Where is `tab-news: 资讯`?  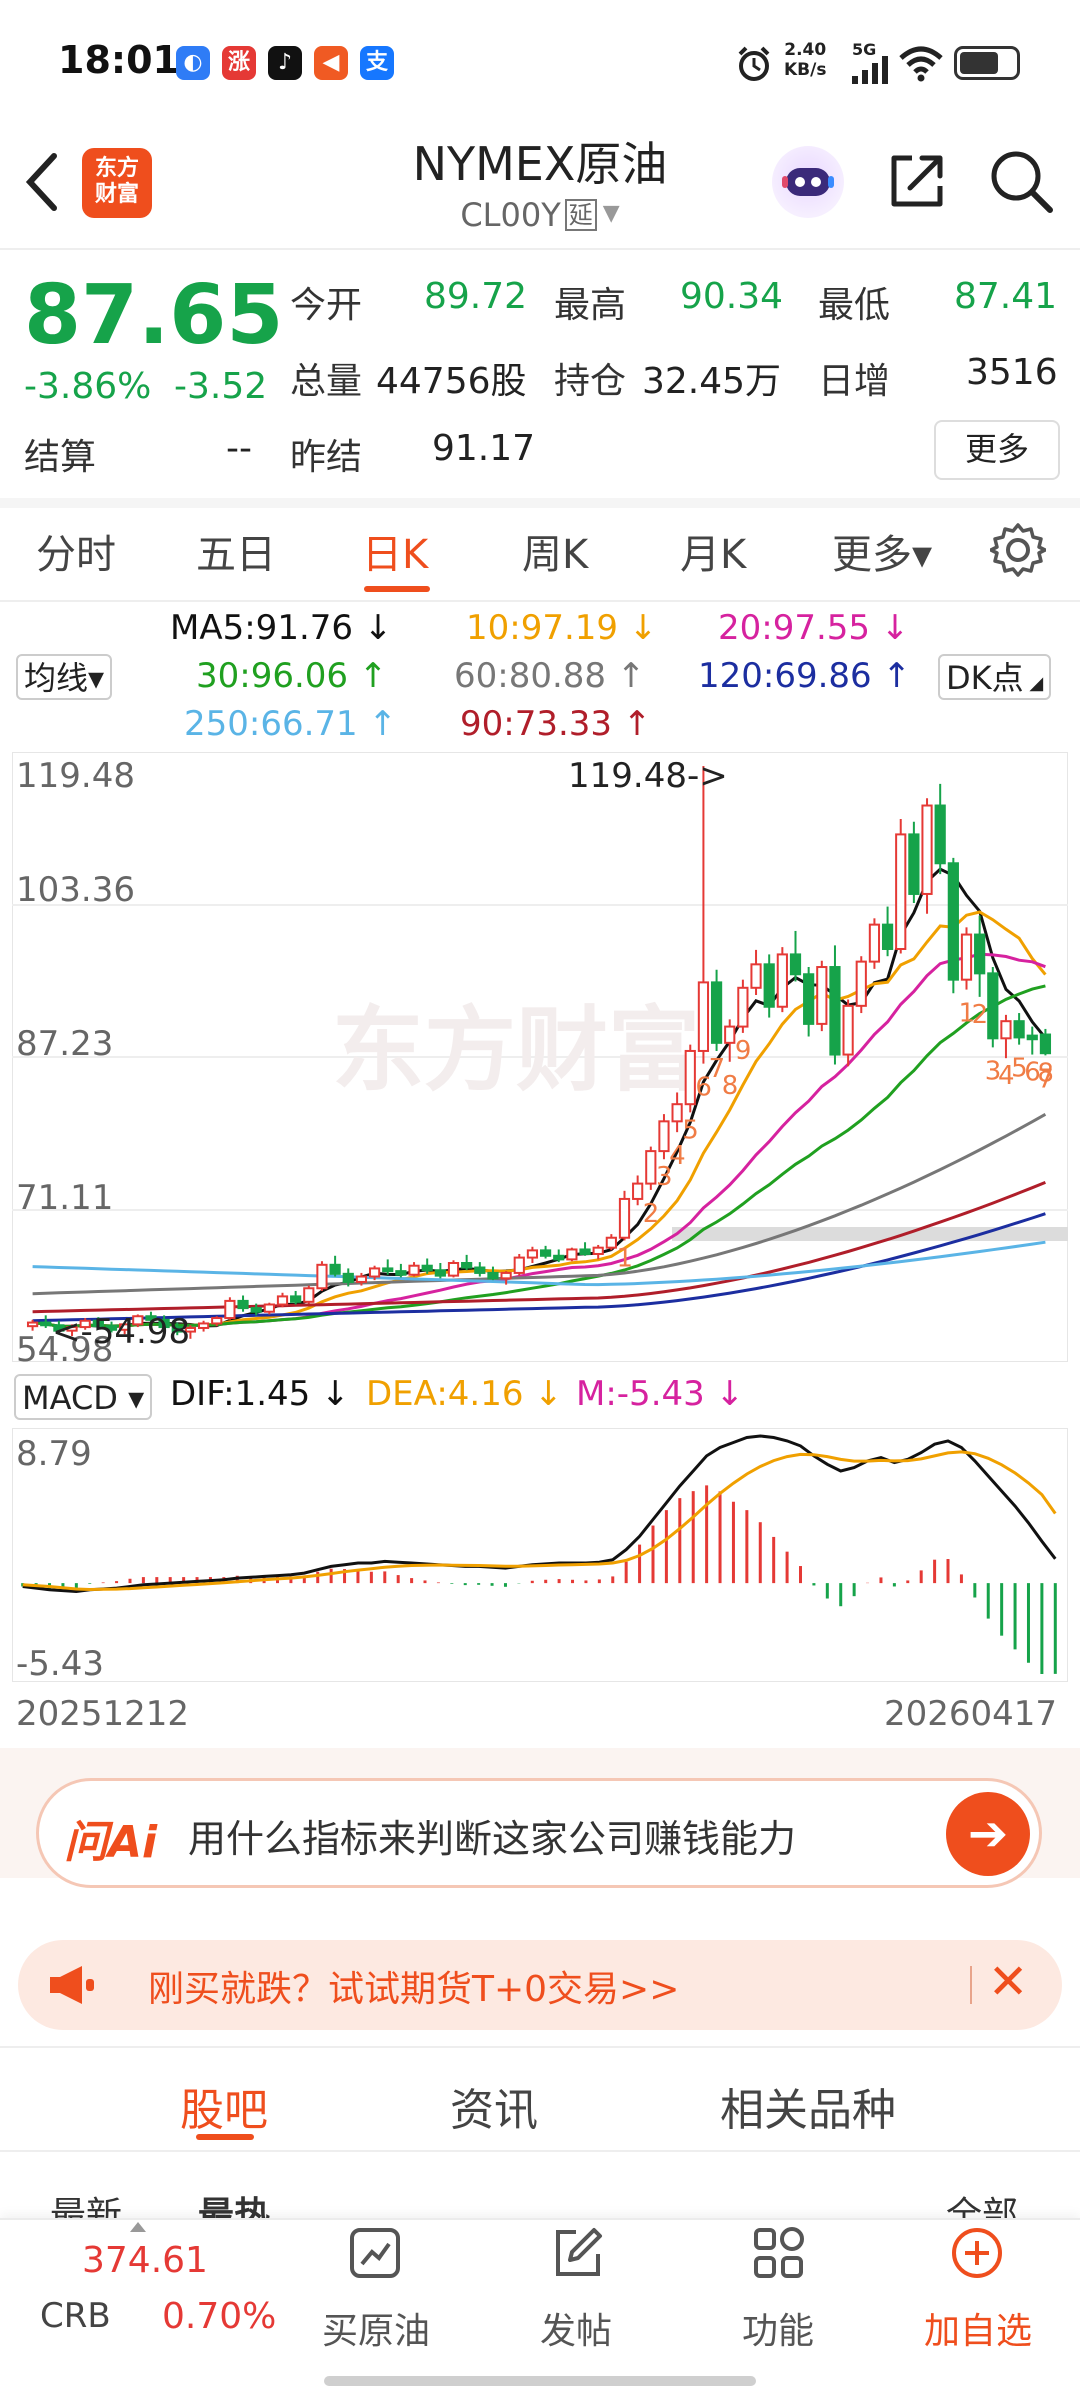
tab-news: 资讯 is located at coordinates (494, 2106).